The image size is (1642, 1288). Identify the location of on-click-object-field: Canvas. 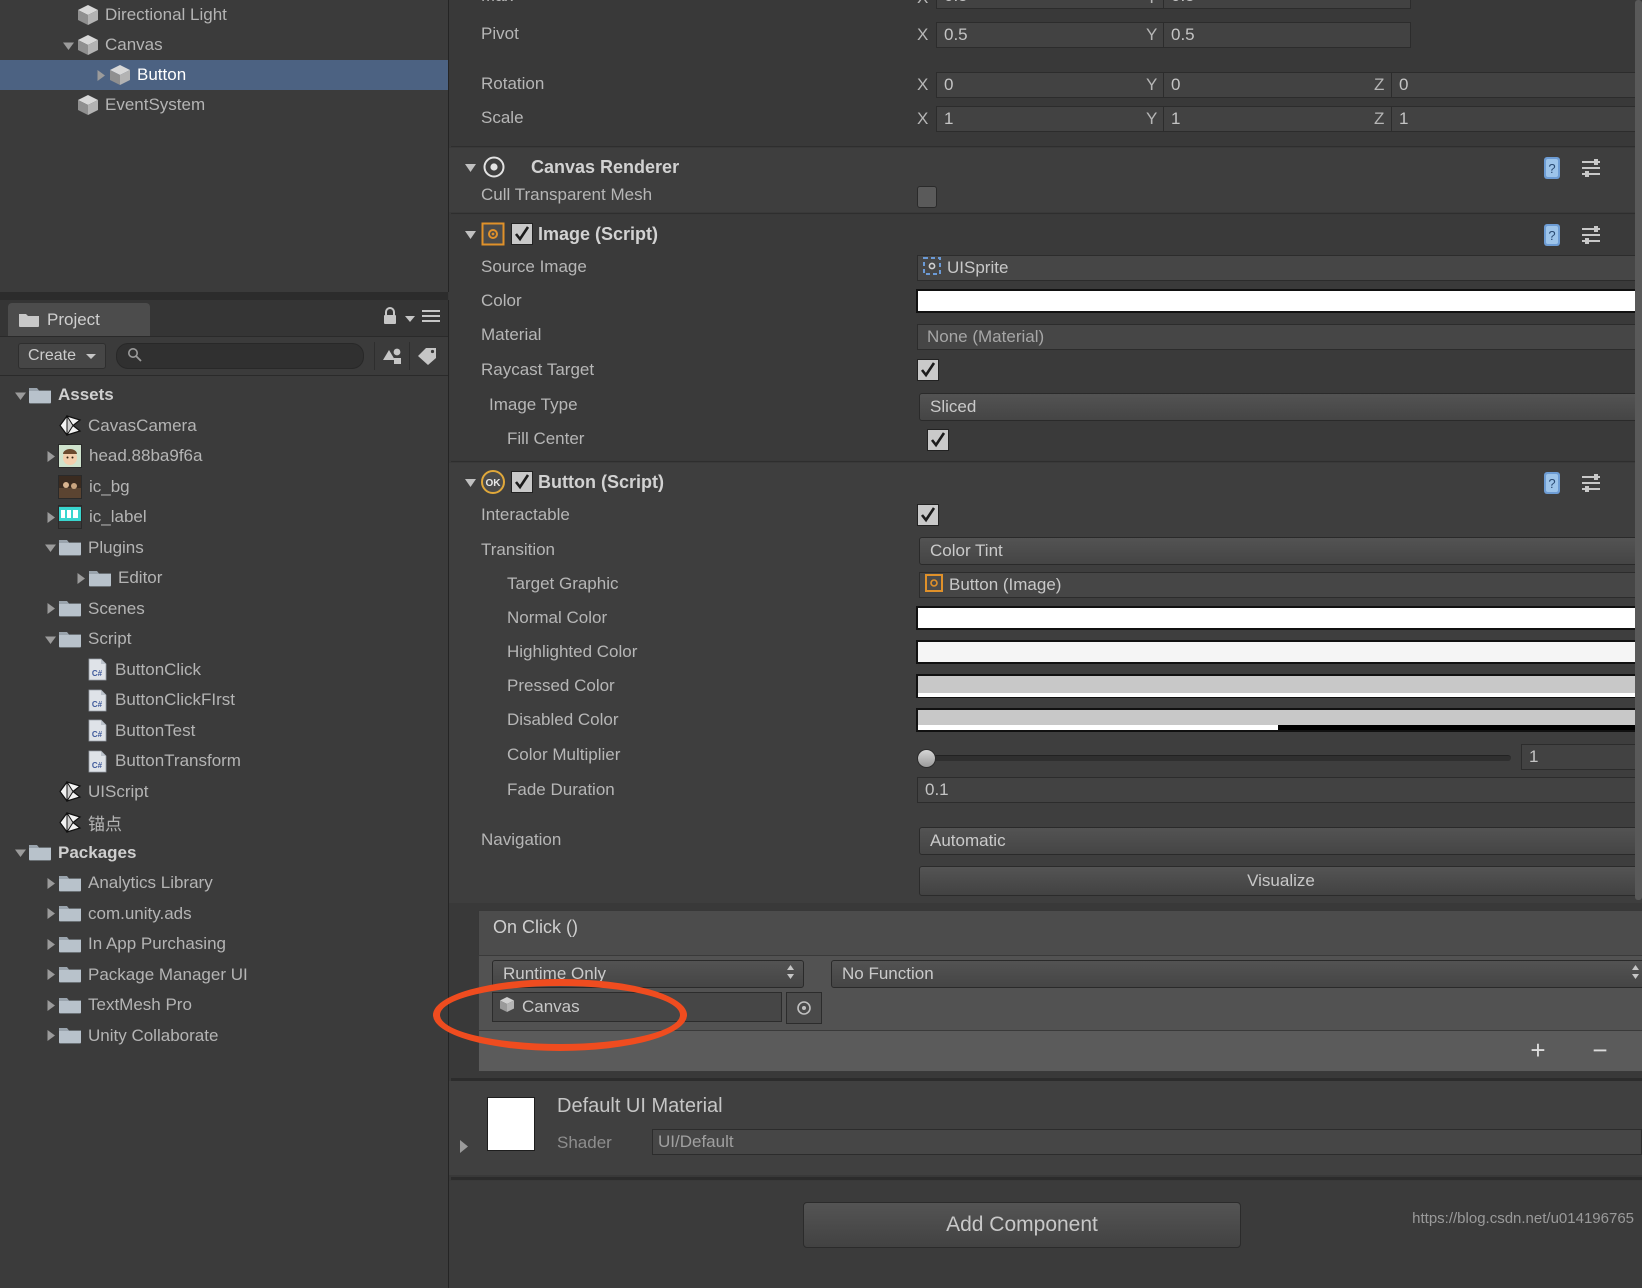
(637, 1007).